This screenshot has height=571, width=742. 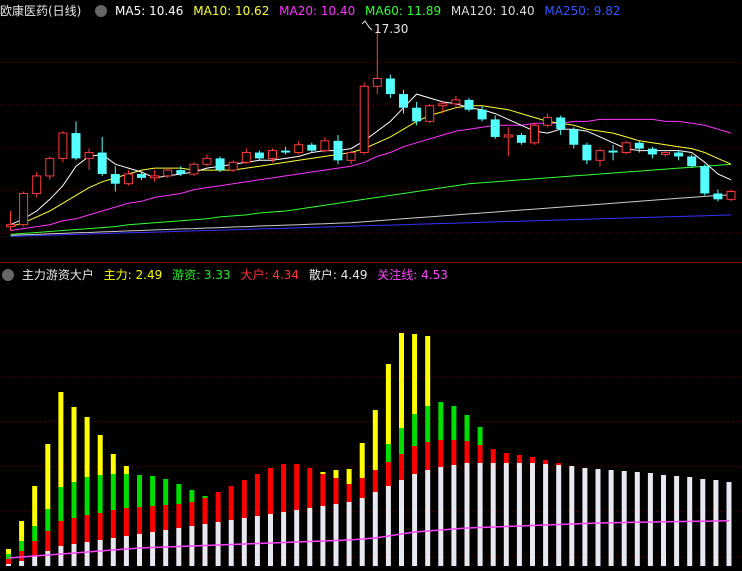 I want to click on ma20-value: MA20: 10.40, so click(x=317, y=11).